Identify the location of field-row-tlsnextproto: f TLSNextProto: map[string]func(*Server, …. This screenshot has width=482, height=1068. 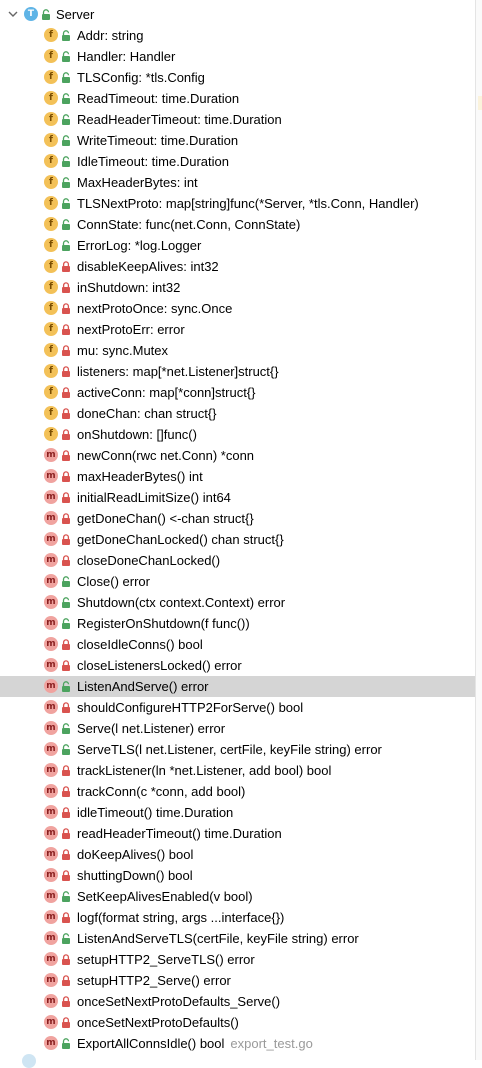
(237, 203).